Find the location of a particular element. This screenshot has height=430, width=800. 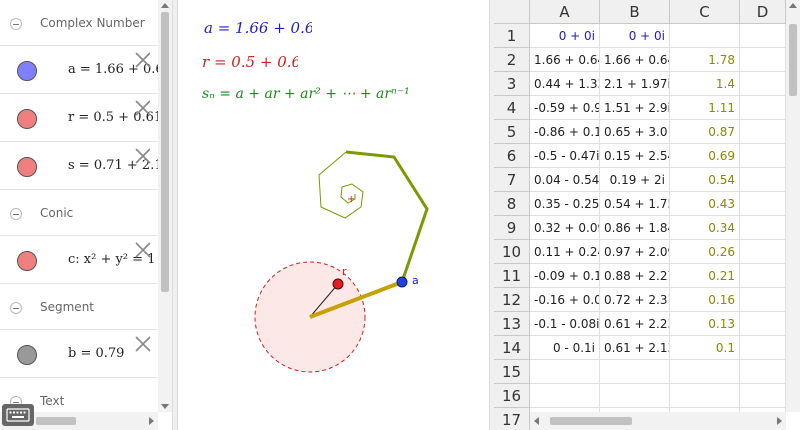

row-header: 17 is located at coordinates (512, 419).